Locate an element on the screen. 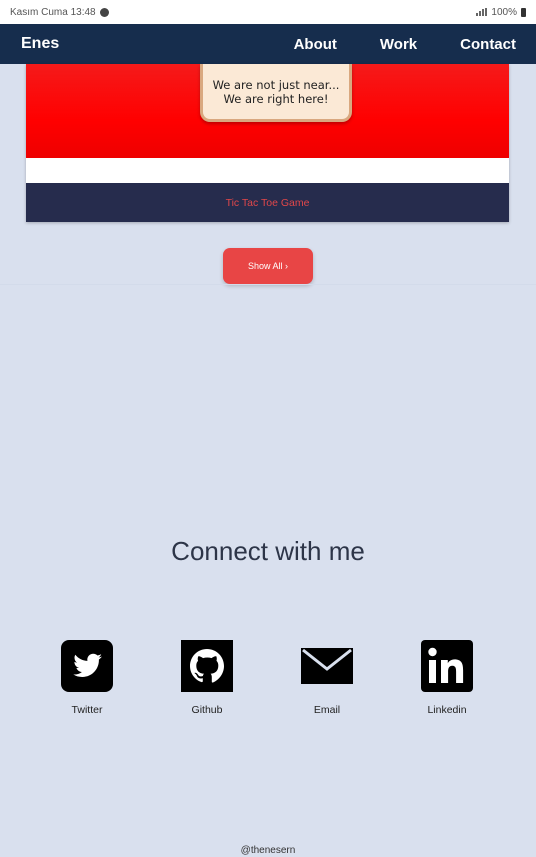 This screenshot has width=536, height=857. card-footer: Tic Tac Toe Game is located at coordinates (267, 202).